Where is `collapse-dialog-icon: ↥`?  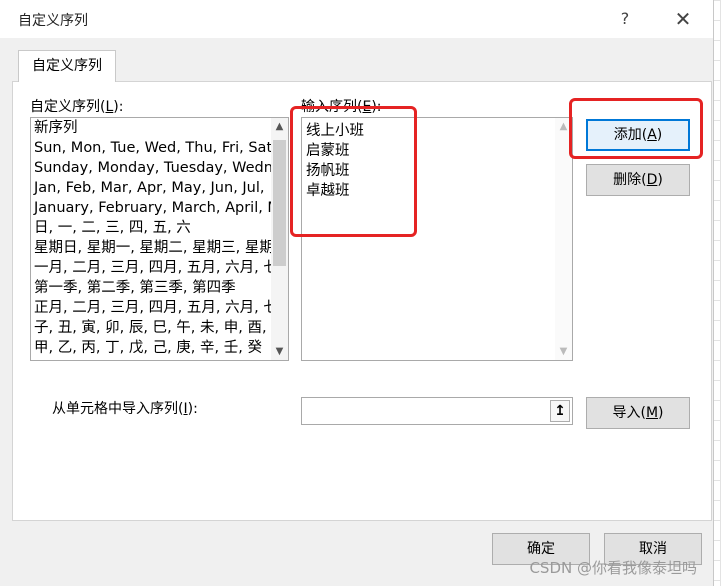
collapse-dialog-icon: ↥ is located at coordinates (560, 411).